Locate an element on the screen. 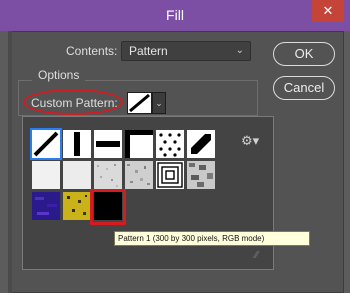 The height and width of the screenshot is (293, 350). pattern-tile-concentric-squares is located at coordinates (170, 175).